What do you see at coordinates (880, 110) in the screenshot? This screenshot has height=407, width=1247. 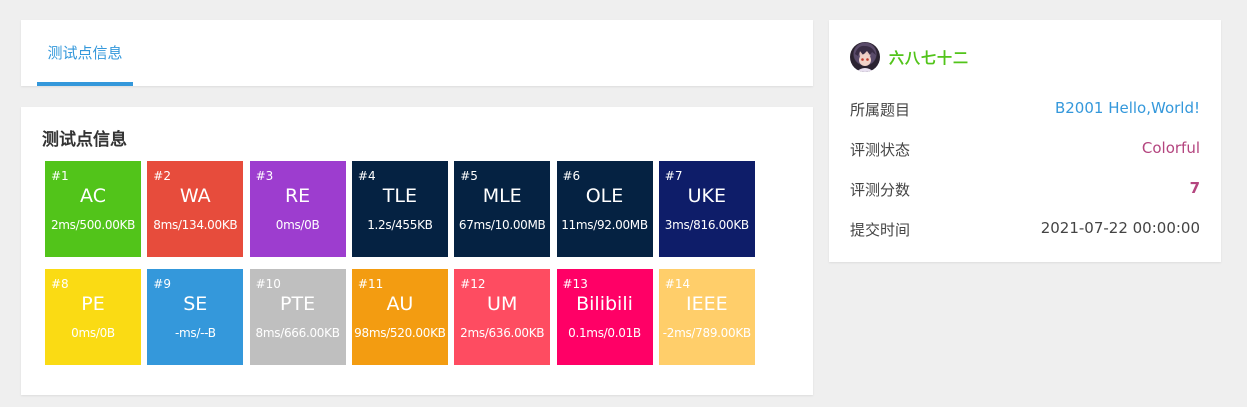 I see `info-label: 所属题目` at bounding box center [880, 110].